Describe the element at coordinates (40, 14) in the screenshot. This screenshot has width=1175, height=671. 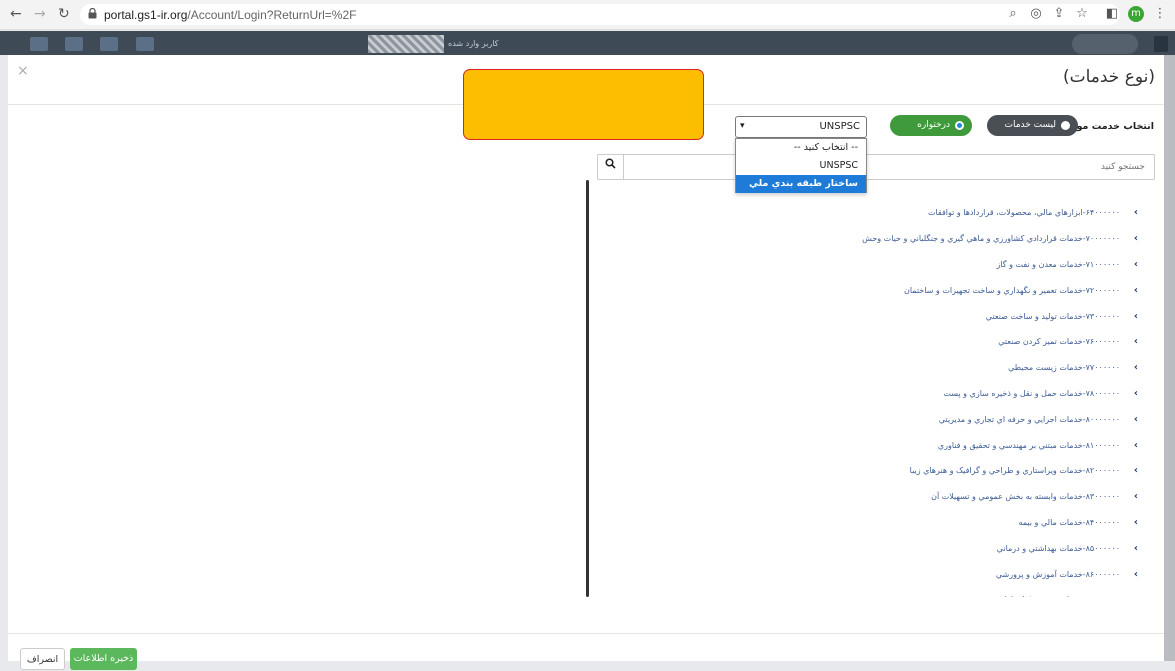
I see `forward-icon: →` at that location.